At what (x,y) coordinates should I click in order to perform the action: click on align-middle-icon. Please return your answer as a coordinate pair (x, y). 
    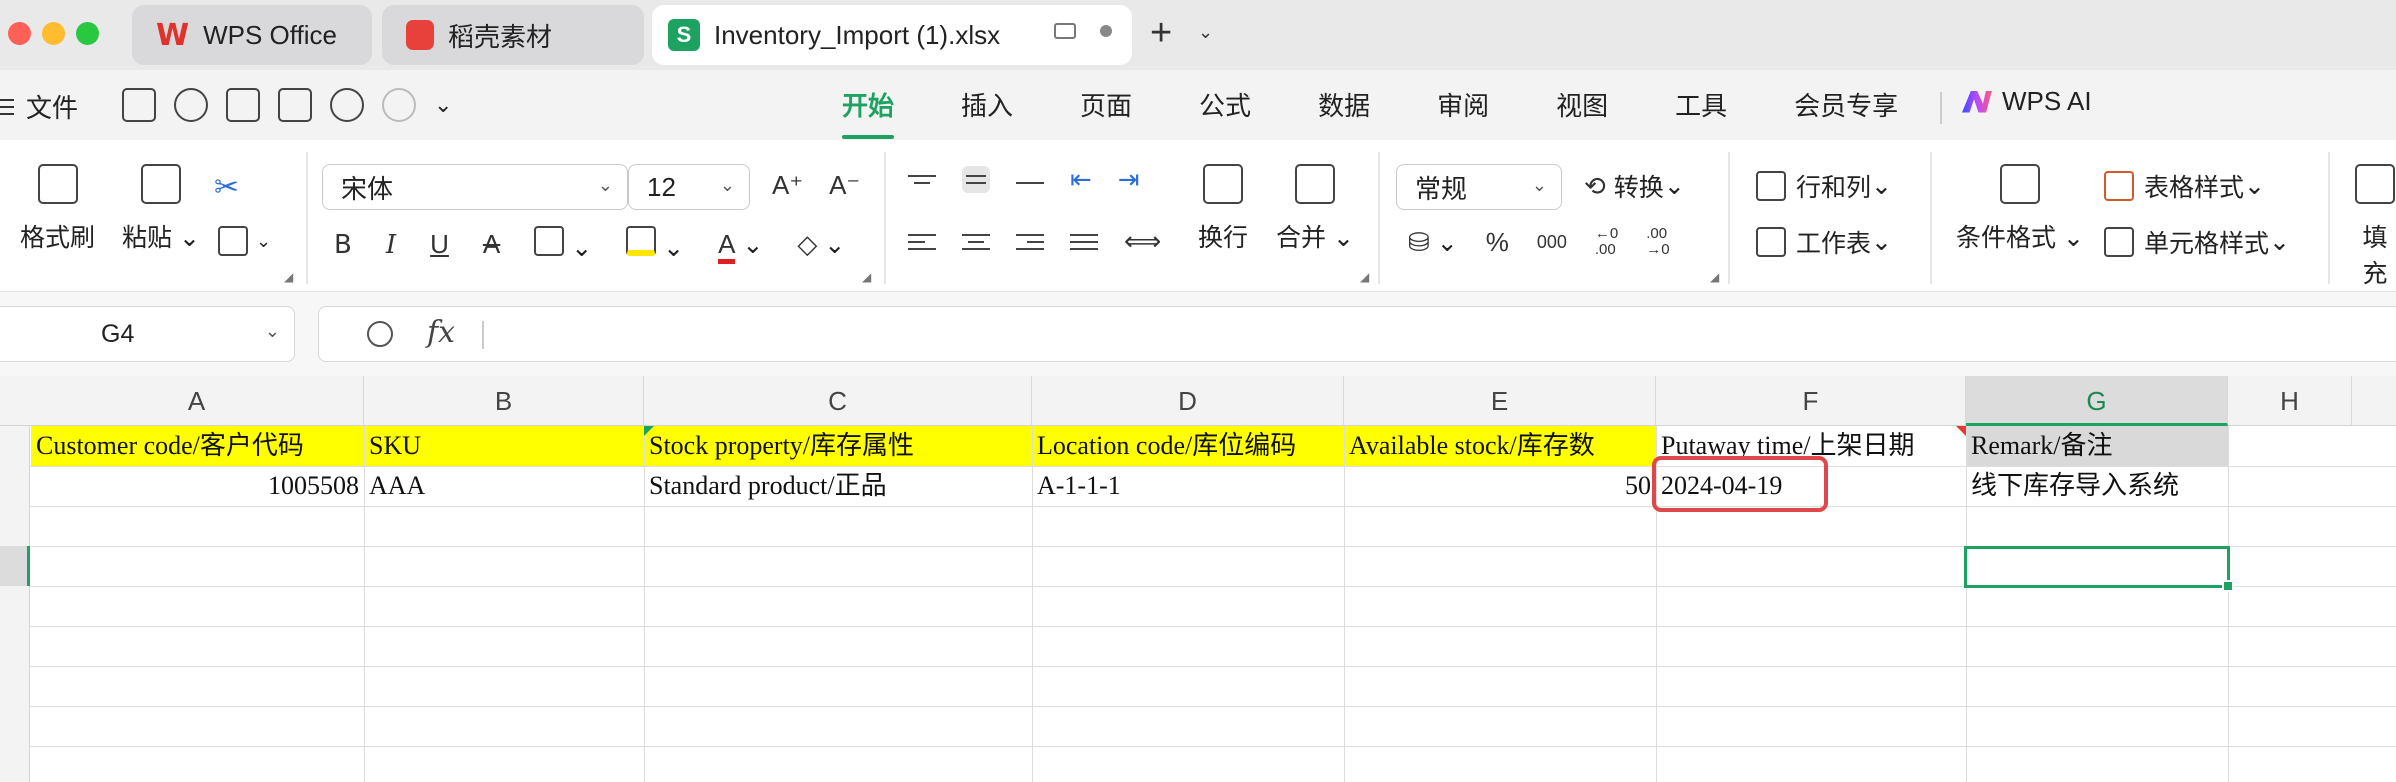
    Looking at the image, I should click on (976, 179).